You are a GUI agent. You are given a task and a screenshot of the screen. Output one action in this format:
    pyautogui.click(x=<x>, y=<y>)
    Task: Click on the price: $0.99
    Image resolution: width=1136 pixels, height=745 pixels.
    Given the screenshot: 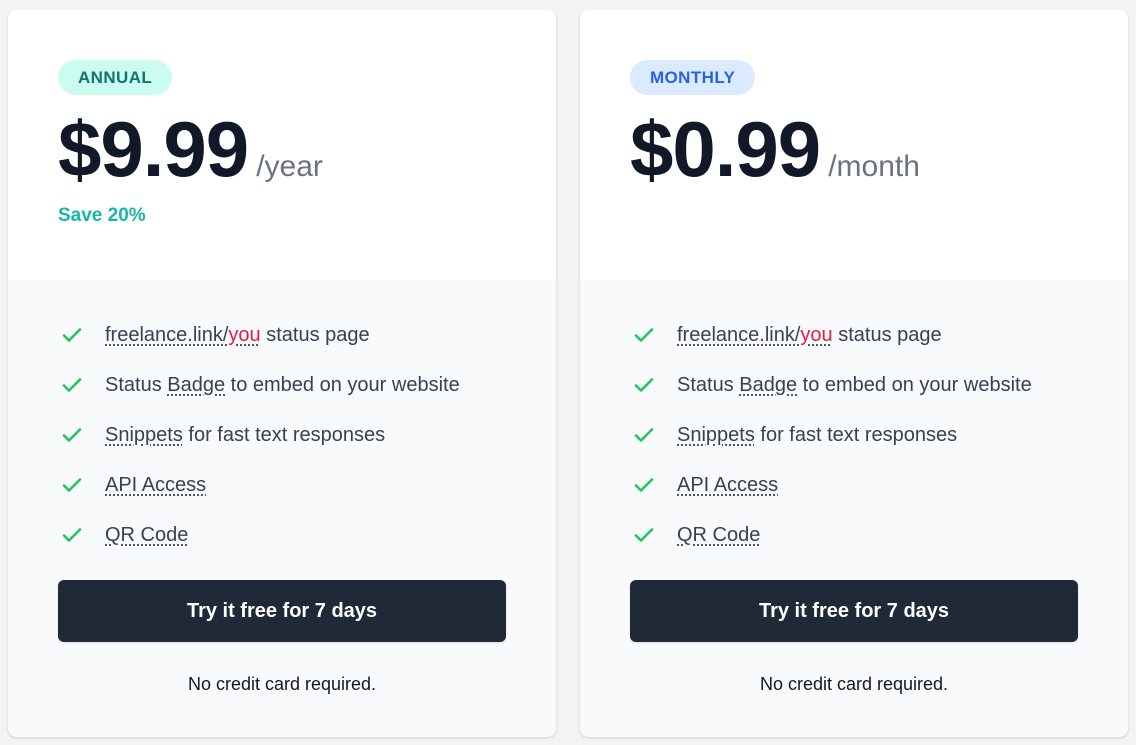 What is the action you would take?
    pyautogui.click(x=725, y=149)
    